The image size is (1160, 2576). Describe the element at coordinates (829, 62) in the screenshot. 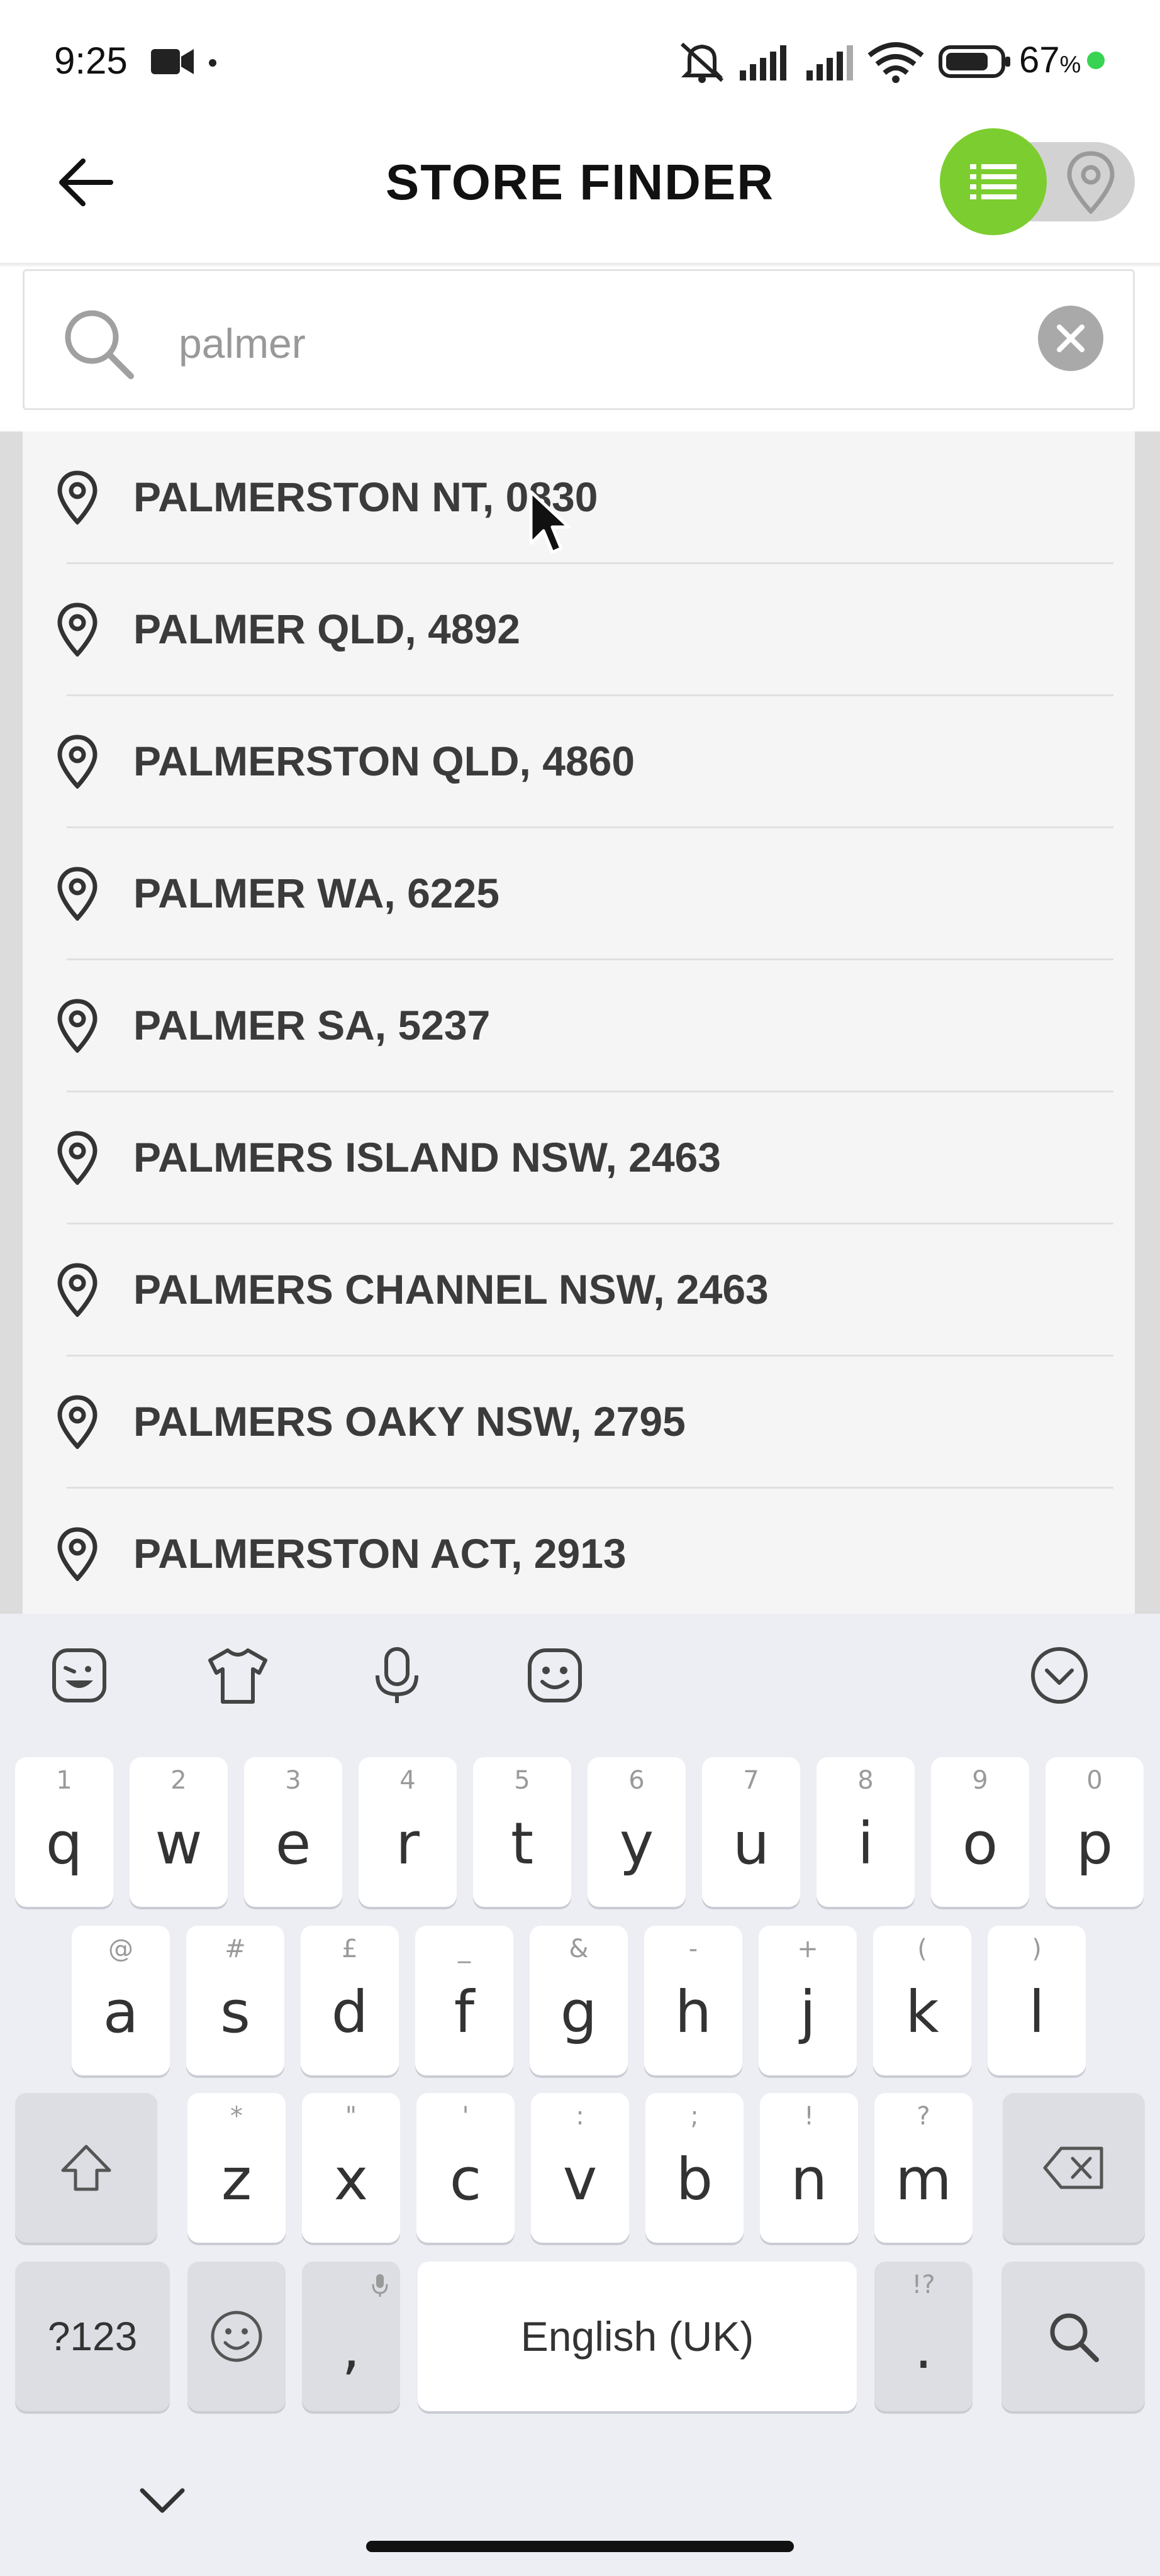

I see `signal-icon` at that location.